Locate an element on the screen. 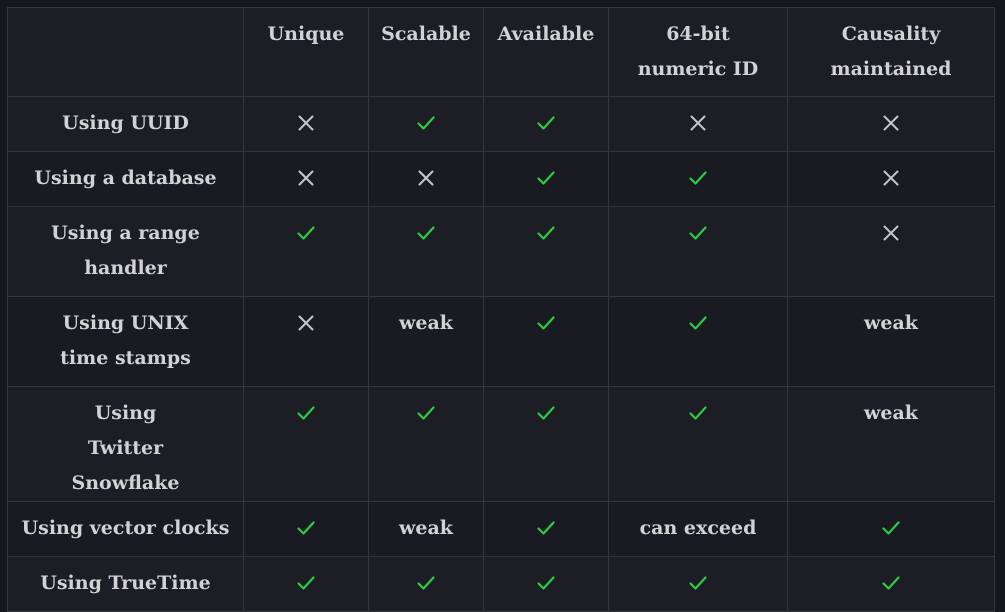  table-row: Using UUID is located at coordinates (501, 124).